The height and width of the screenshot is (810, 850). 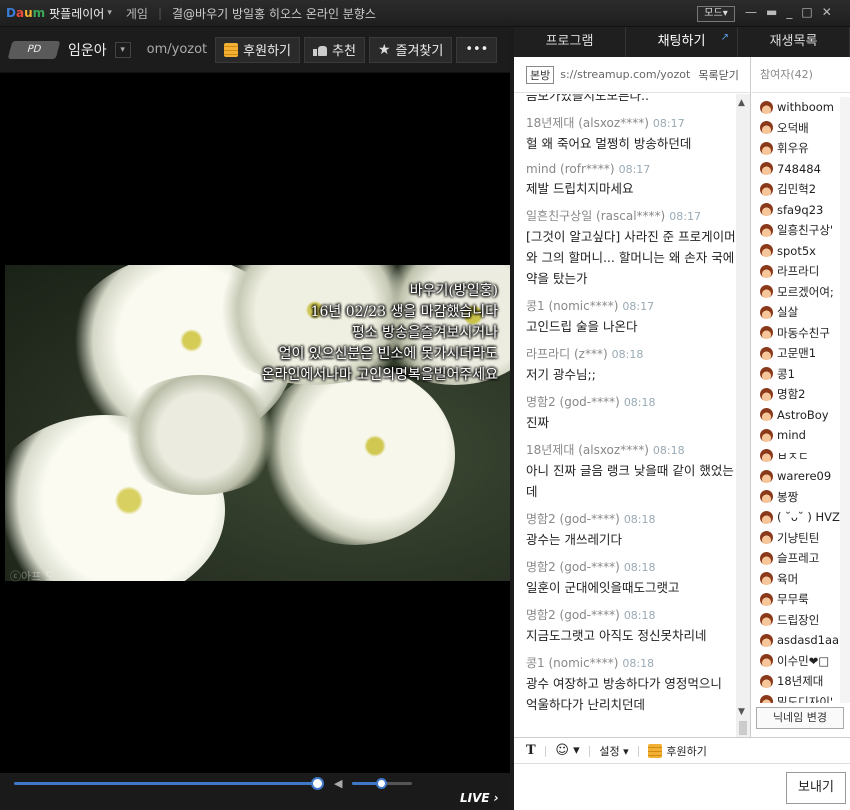 What do you see at coordinates (631, 449) in the screenshot?
I see `chat-author: 18년제대 (alsxoz****) 08:18` at bounding box center [631, 449].